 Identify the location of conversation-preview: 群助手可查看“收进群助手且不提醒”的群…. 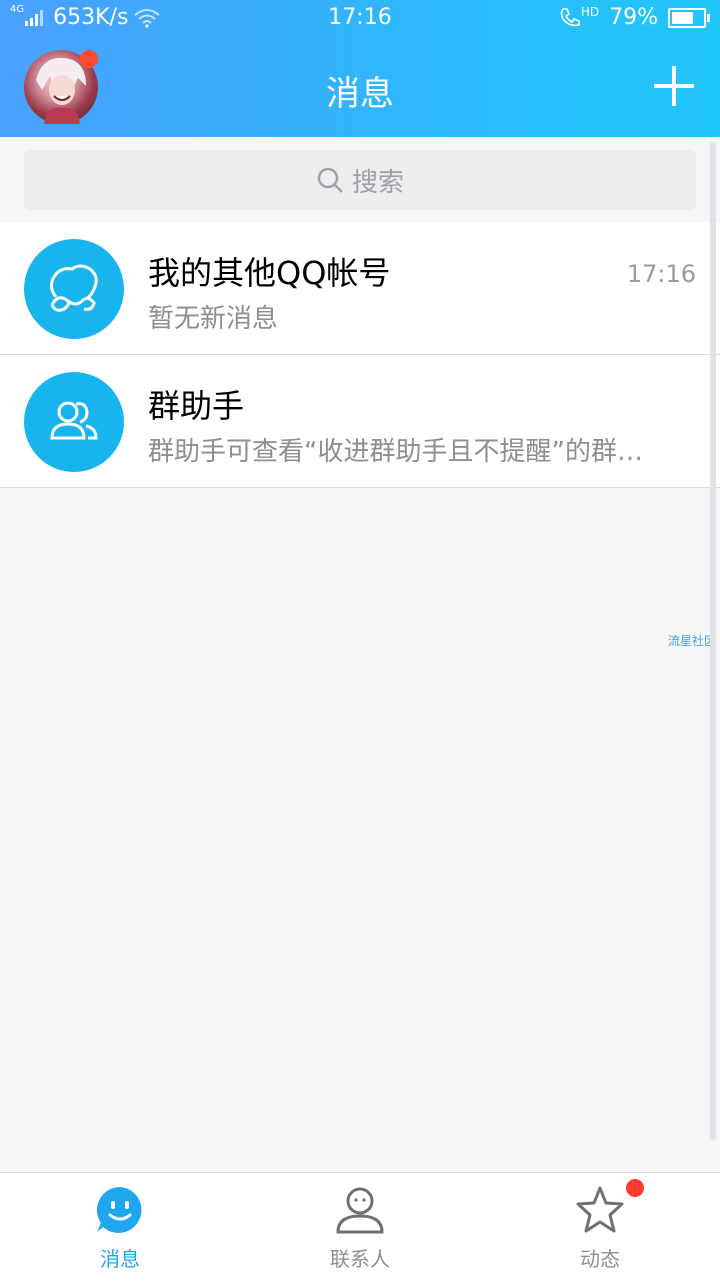
(395, 452).